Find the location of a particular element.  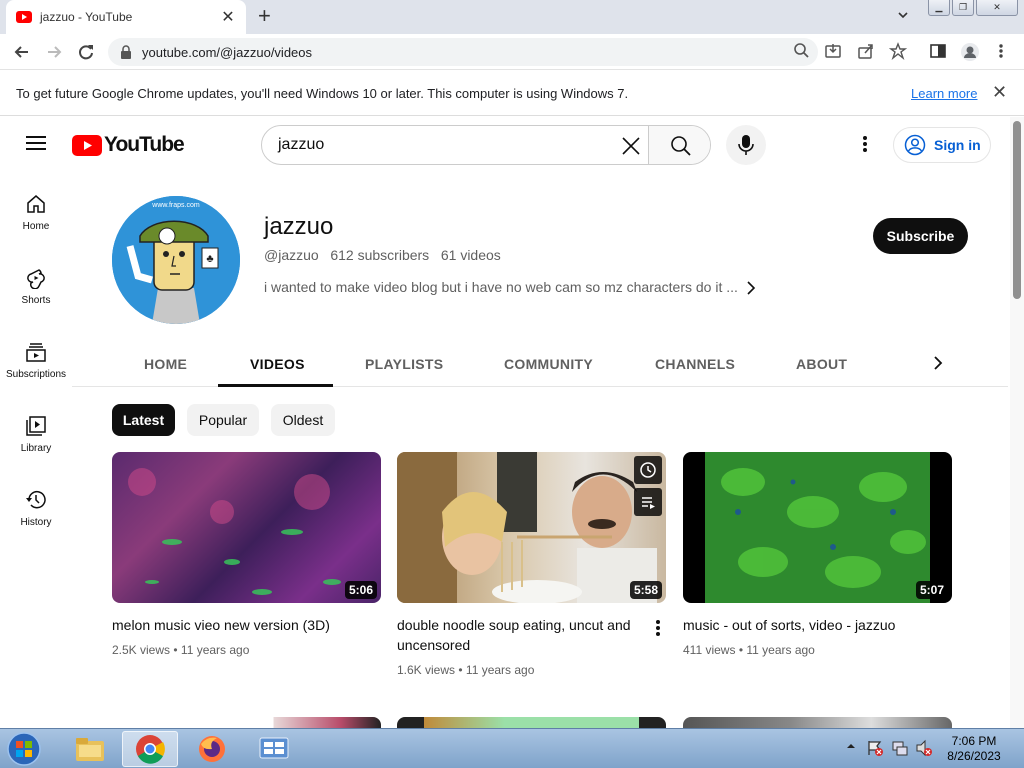

profile-avatar-icon is located at coordinates (970, 52).